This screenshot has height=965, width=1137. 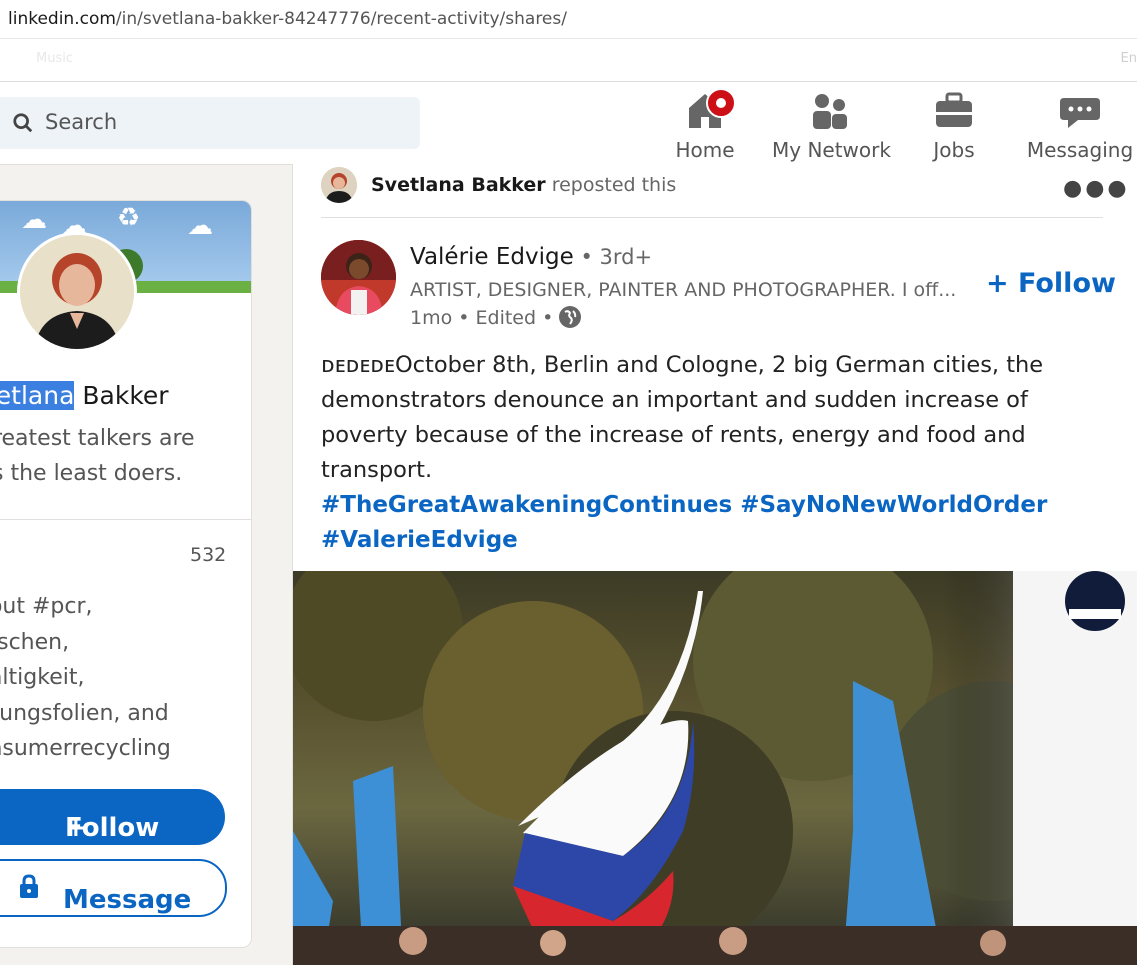 What do you see at coordinates (705, 150) in the screenshot?
I see `nav-home-label: Home` at bounding box center [705, 150].